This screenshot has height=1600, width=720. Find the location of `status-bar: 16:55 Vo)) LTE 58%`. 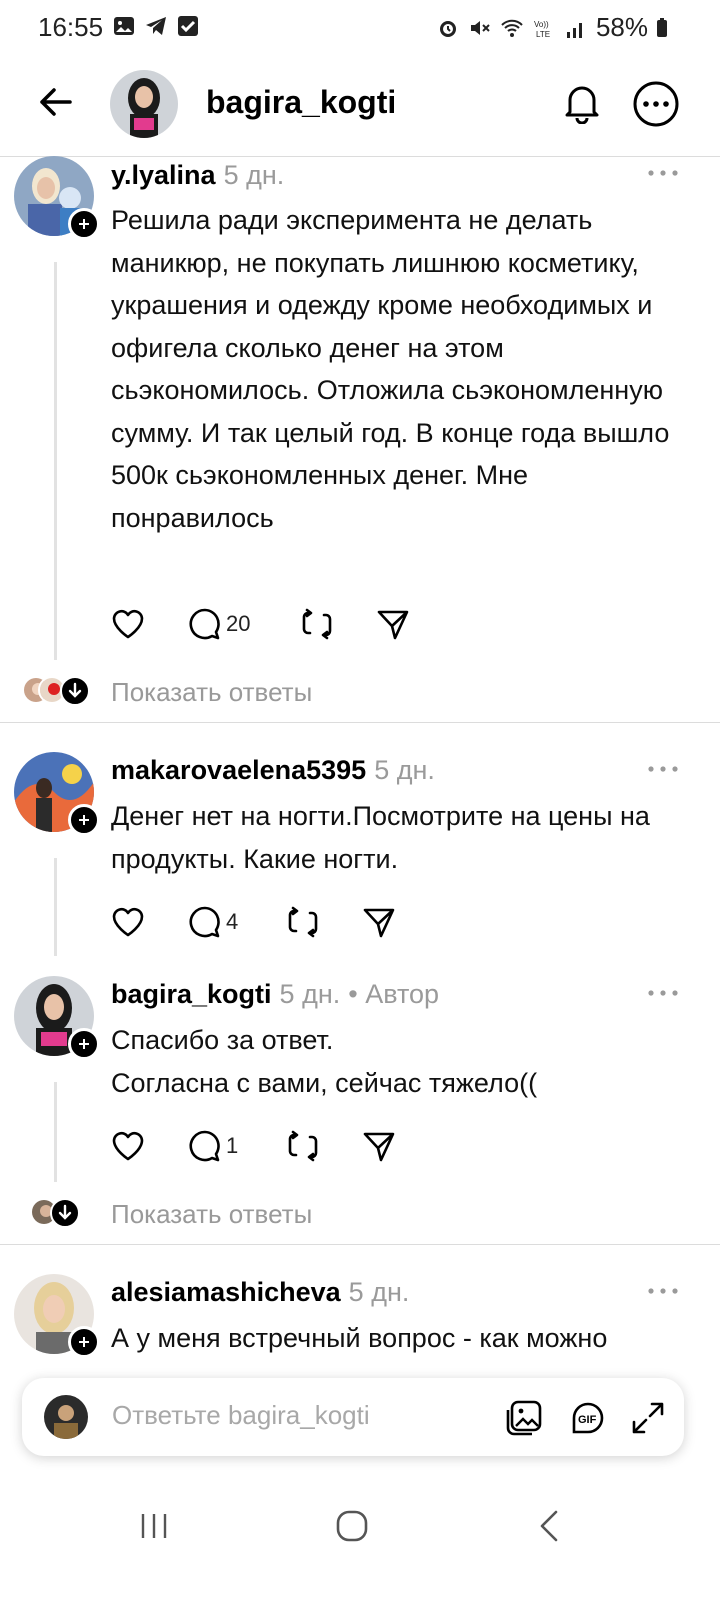

status-bar: 16:55 Vo)) LTE 58% is located at coordinates (360, 28).